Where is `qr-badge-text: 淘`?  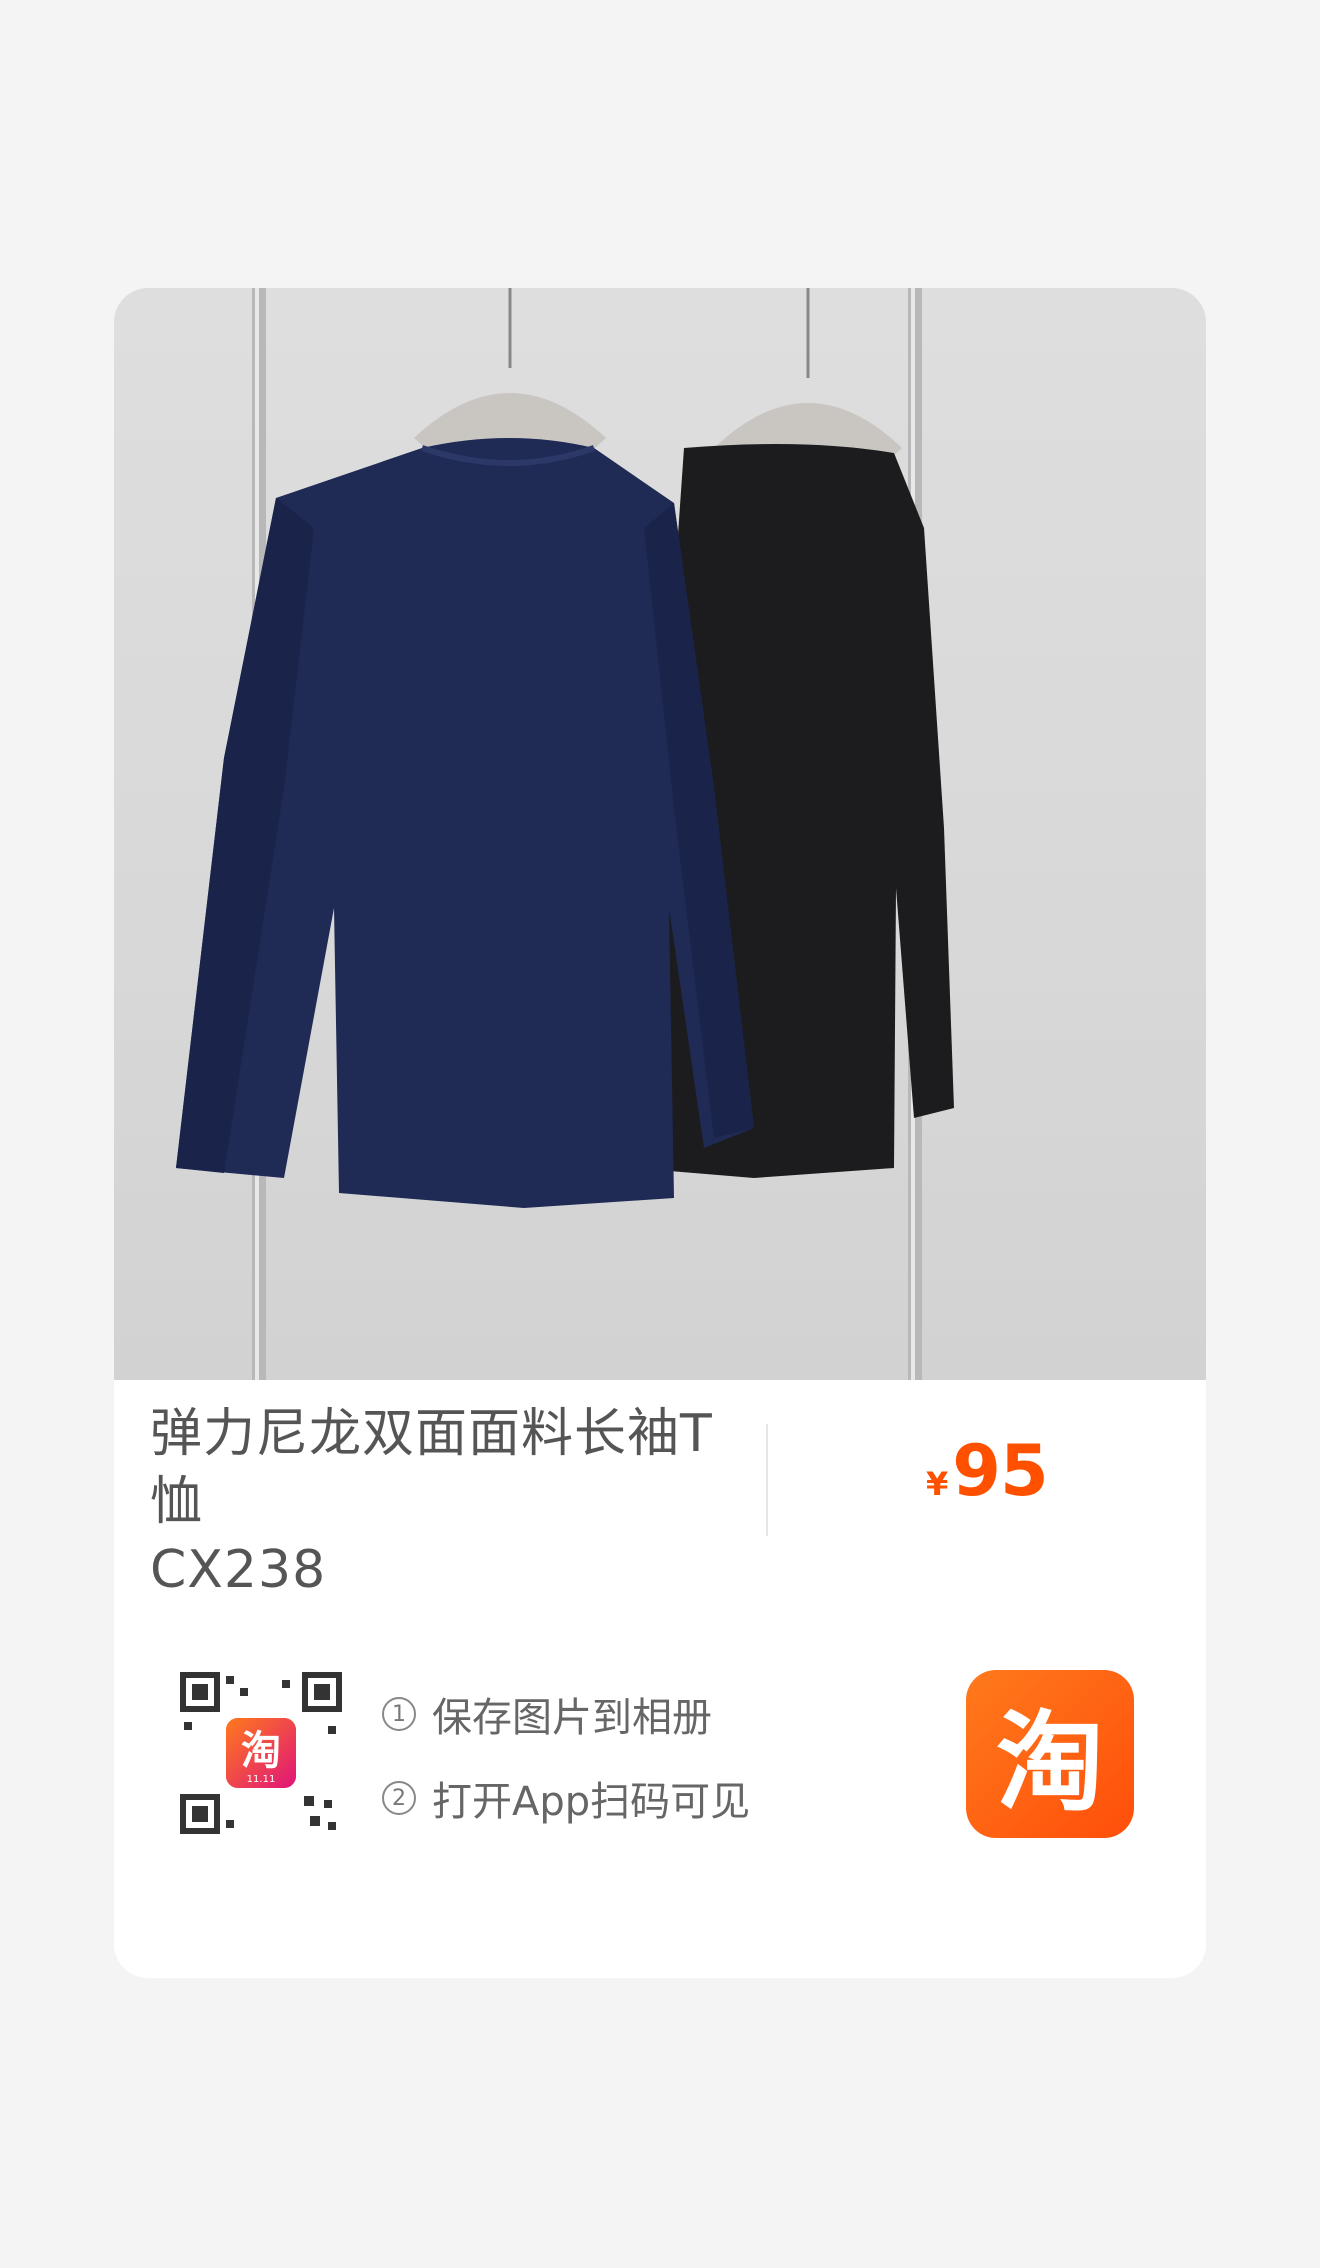
qr-badge-text: 淘 is located at coordinates (261, 1751).